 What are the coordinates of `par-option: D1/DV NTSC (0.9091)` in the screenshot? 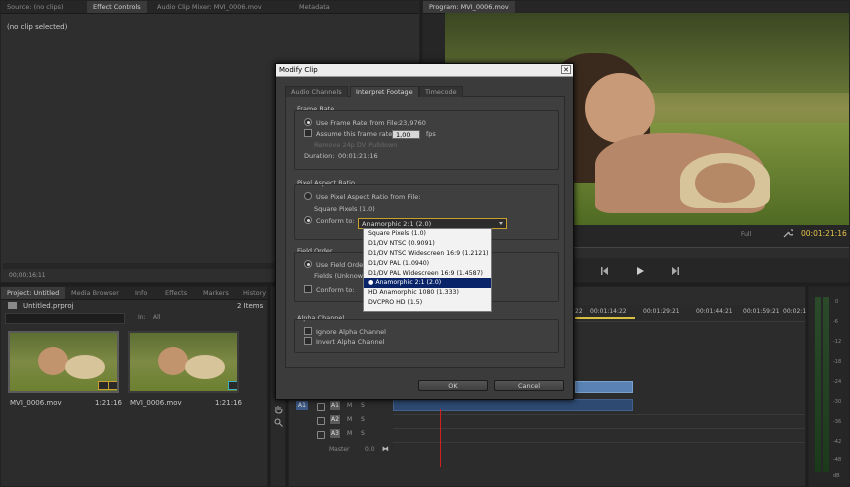 It's located at (427, 244).